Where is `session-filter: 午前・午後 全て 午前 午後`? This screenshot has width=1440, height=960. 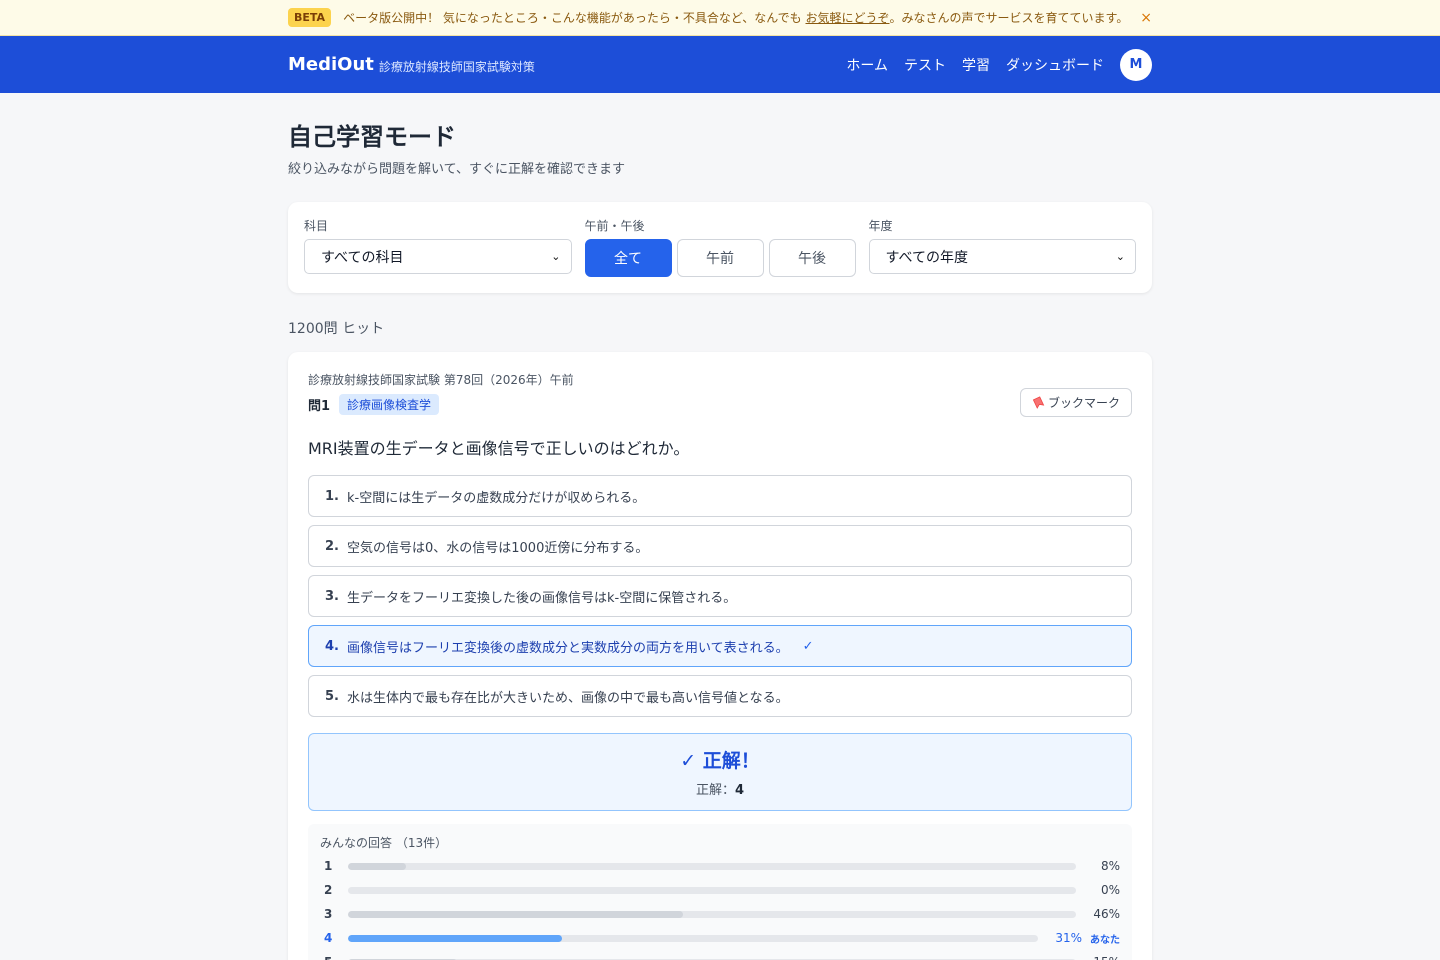 session-filter: 午前・午後 全て 午前 午後 is located at coordinates (720, 247).